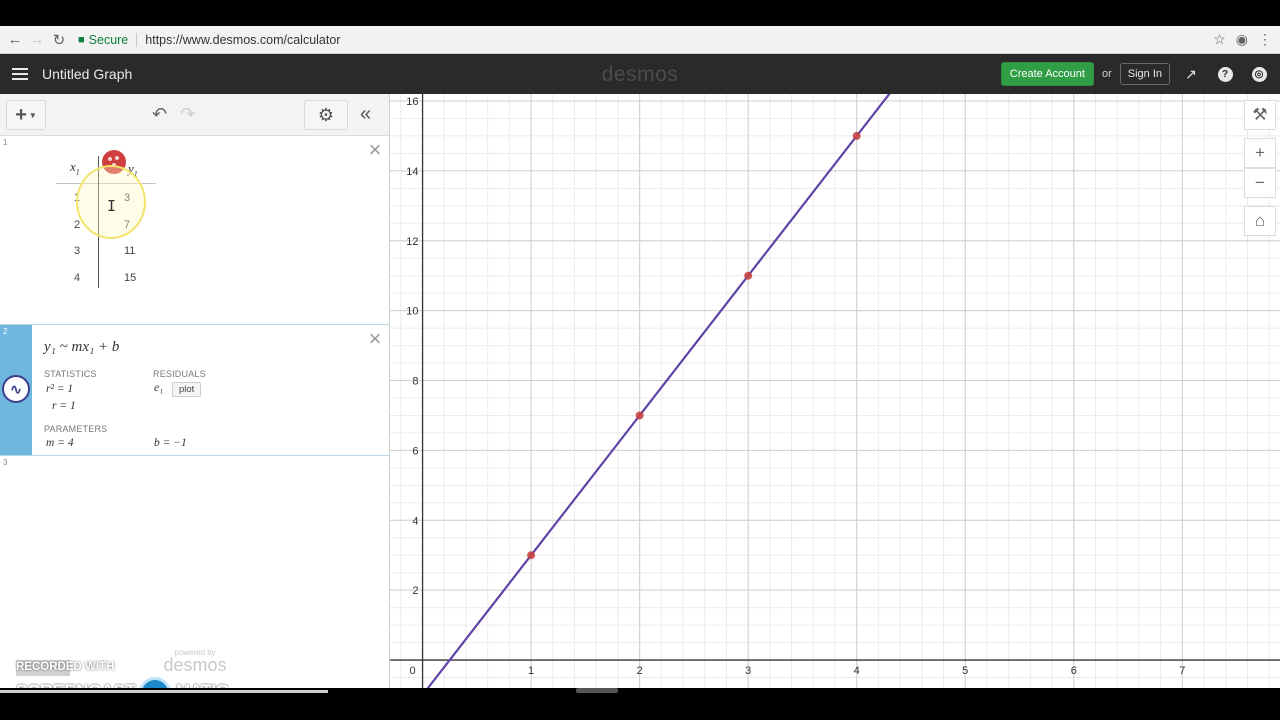 Image resolution: width=1280 pixels, height=720 pixels. I want to click on table-row: 3 11, so click(106, 250).